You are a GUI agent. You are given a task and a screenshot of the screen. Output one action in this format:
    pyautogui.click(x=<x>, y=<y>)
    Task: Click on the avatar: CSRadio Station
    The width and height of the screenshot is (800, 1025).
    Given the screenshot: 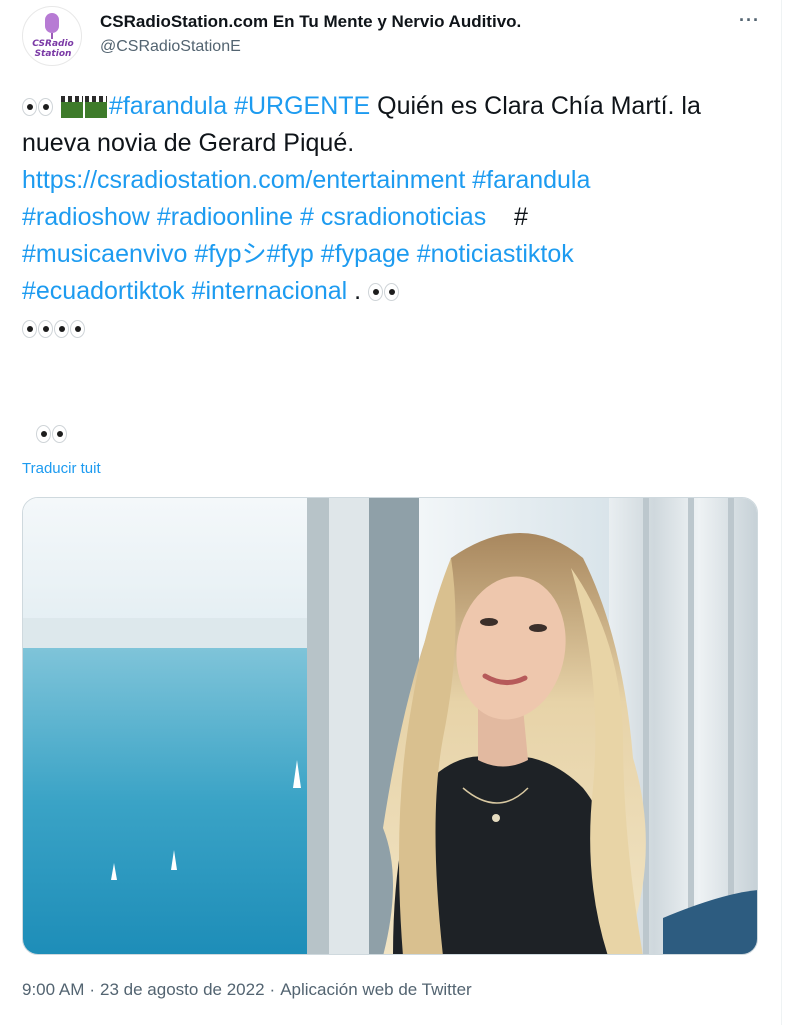 What is the action you would take?
    pyautogui.click(x=52, y=36)
    